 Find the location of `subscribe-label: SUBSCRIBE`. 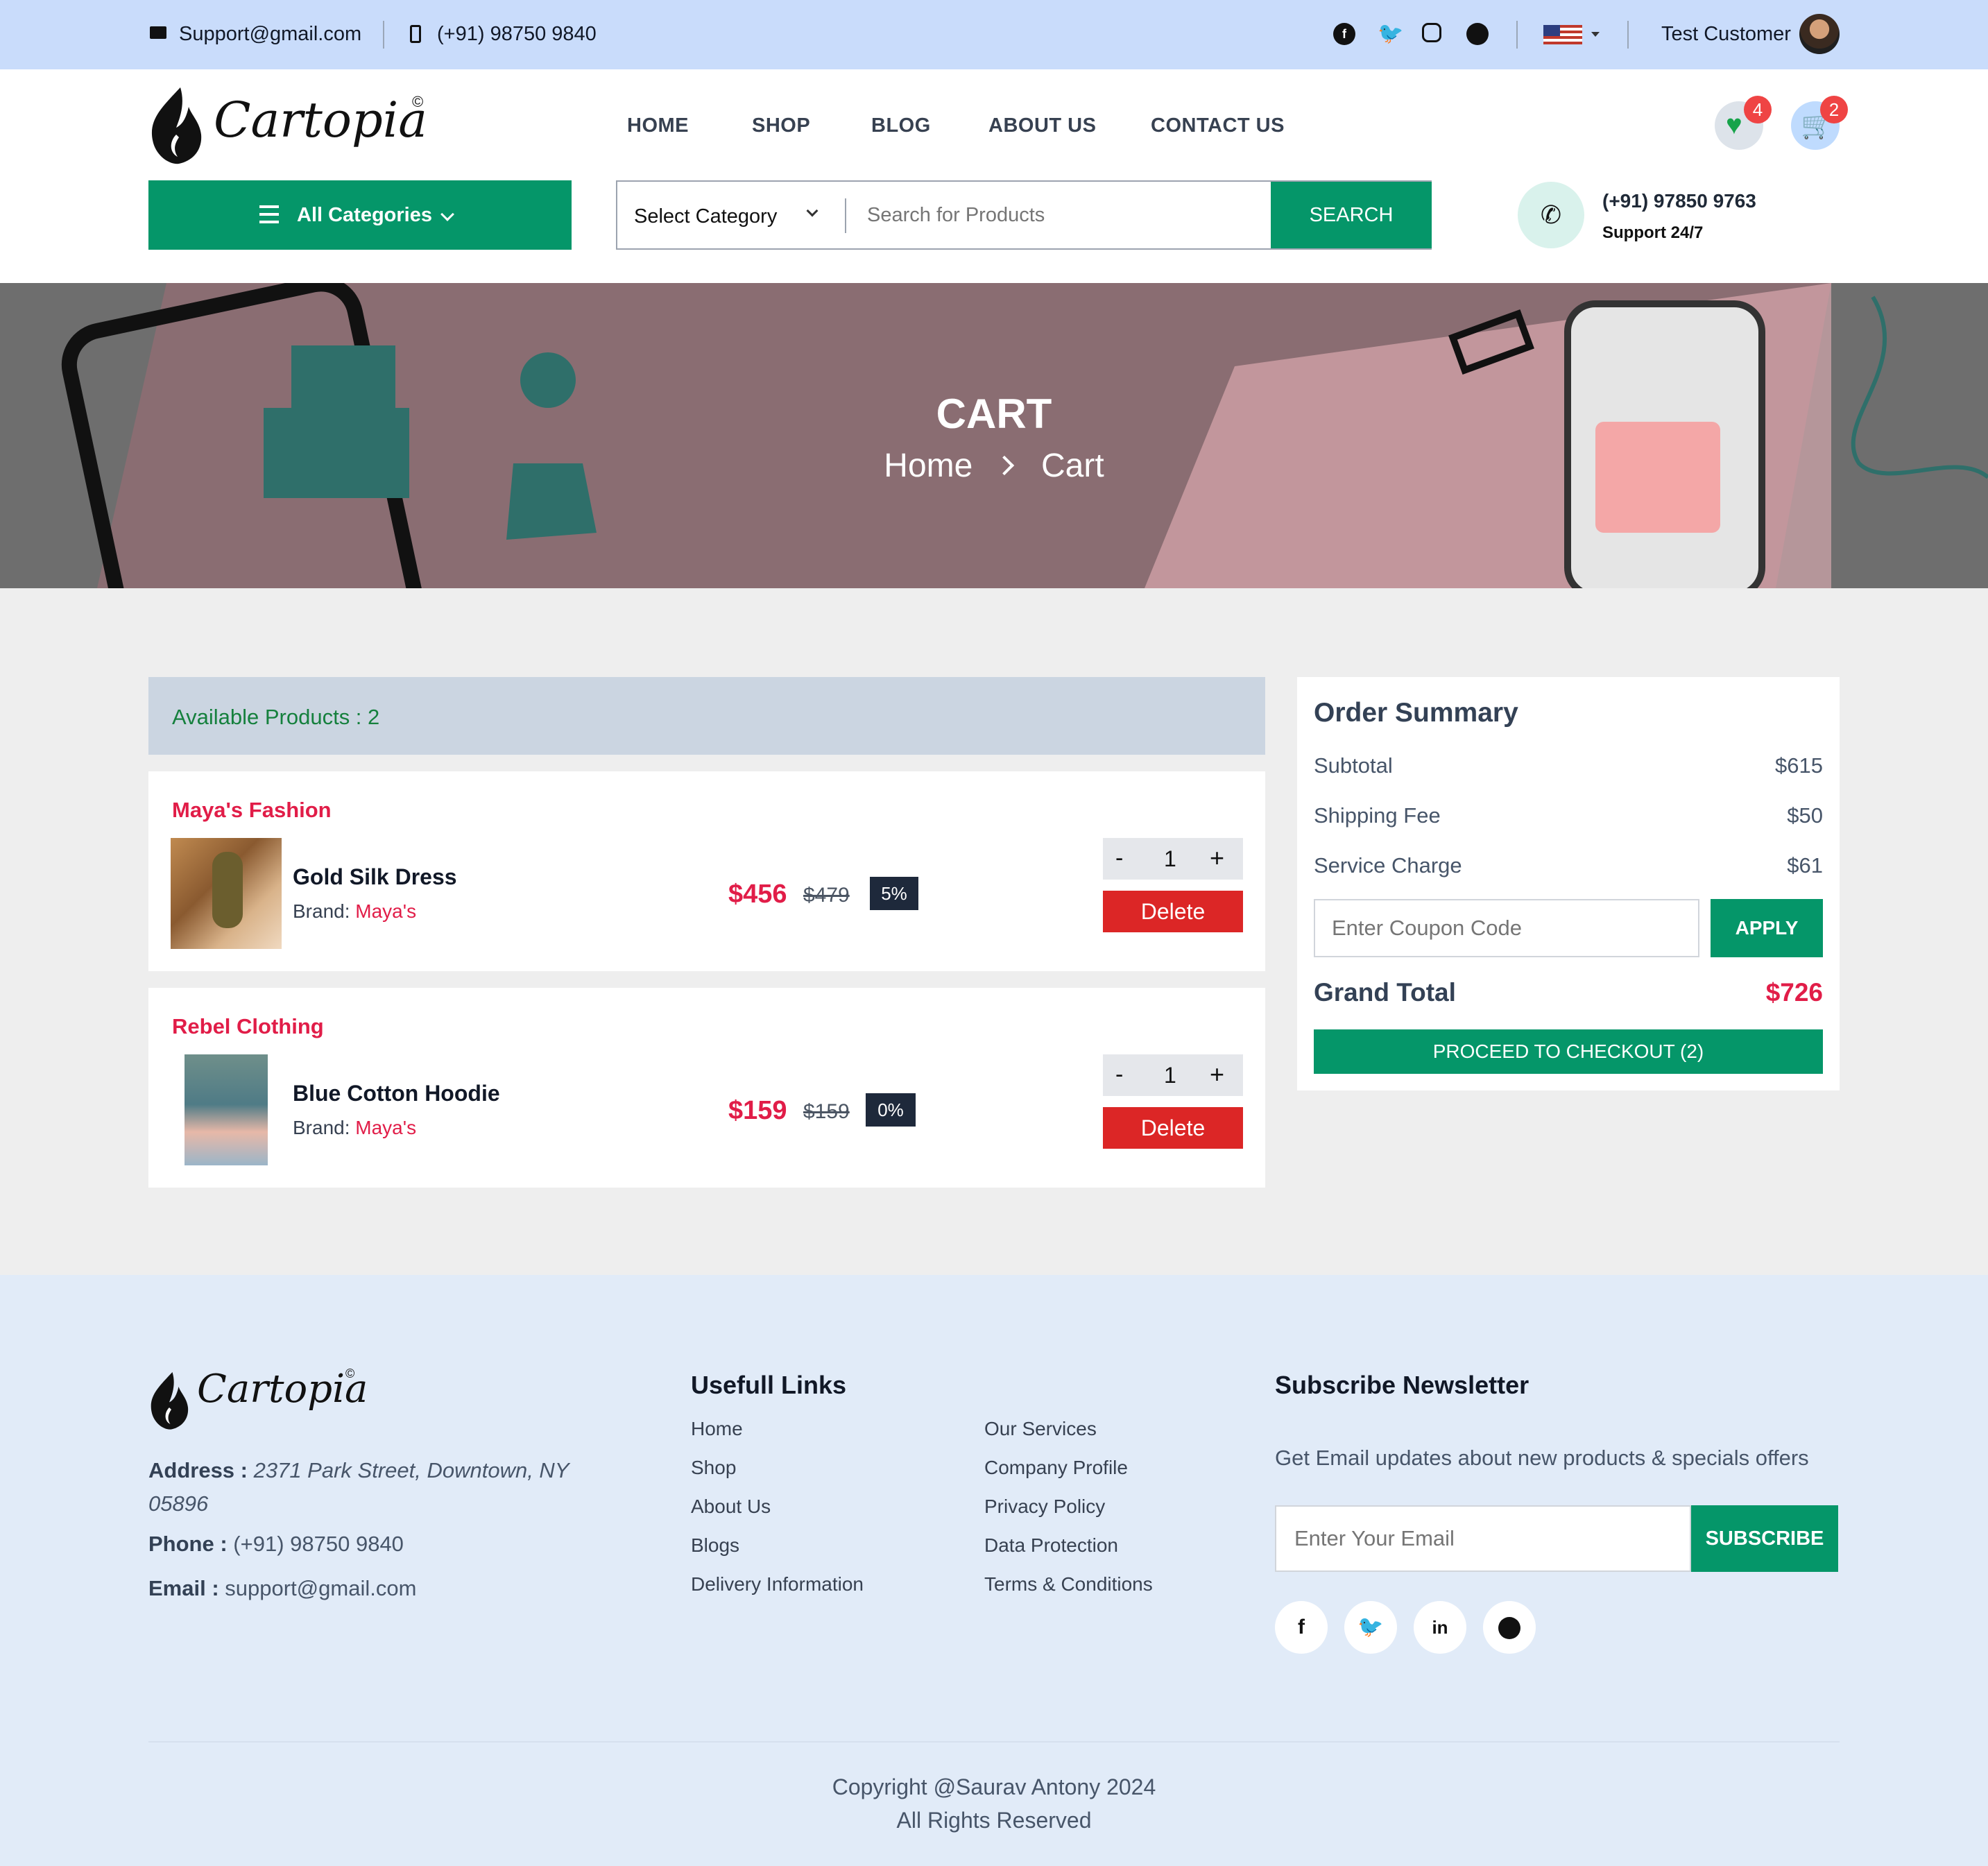

subscribe-label: SUBSCRIBE is located at coordinates (1764, 1538).